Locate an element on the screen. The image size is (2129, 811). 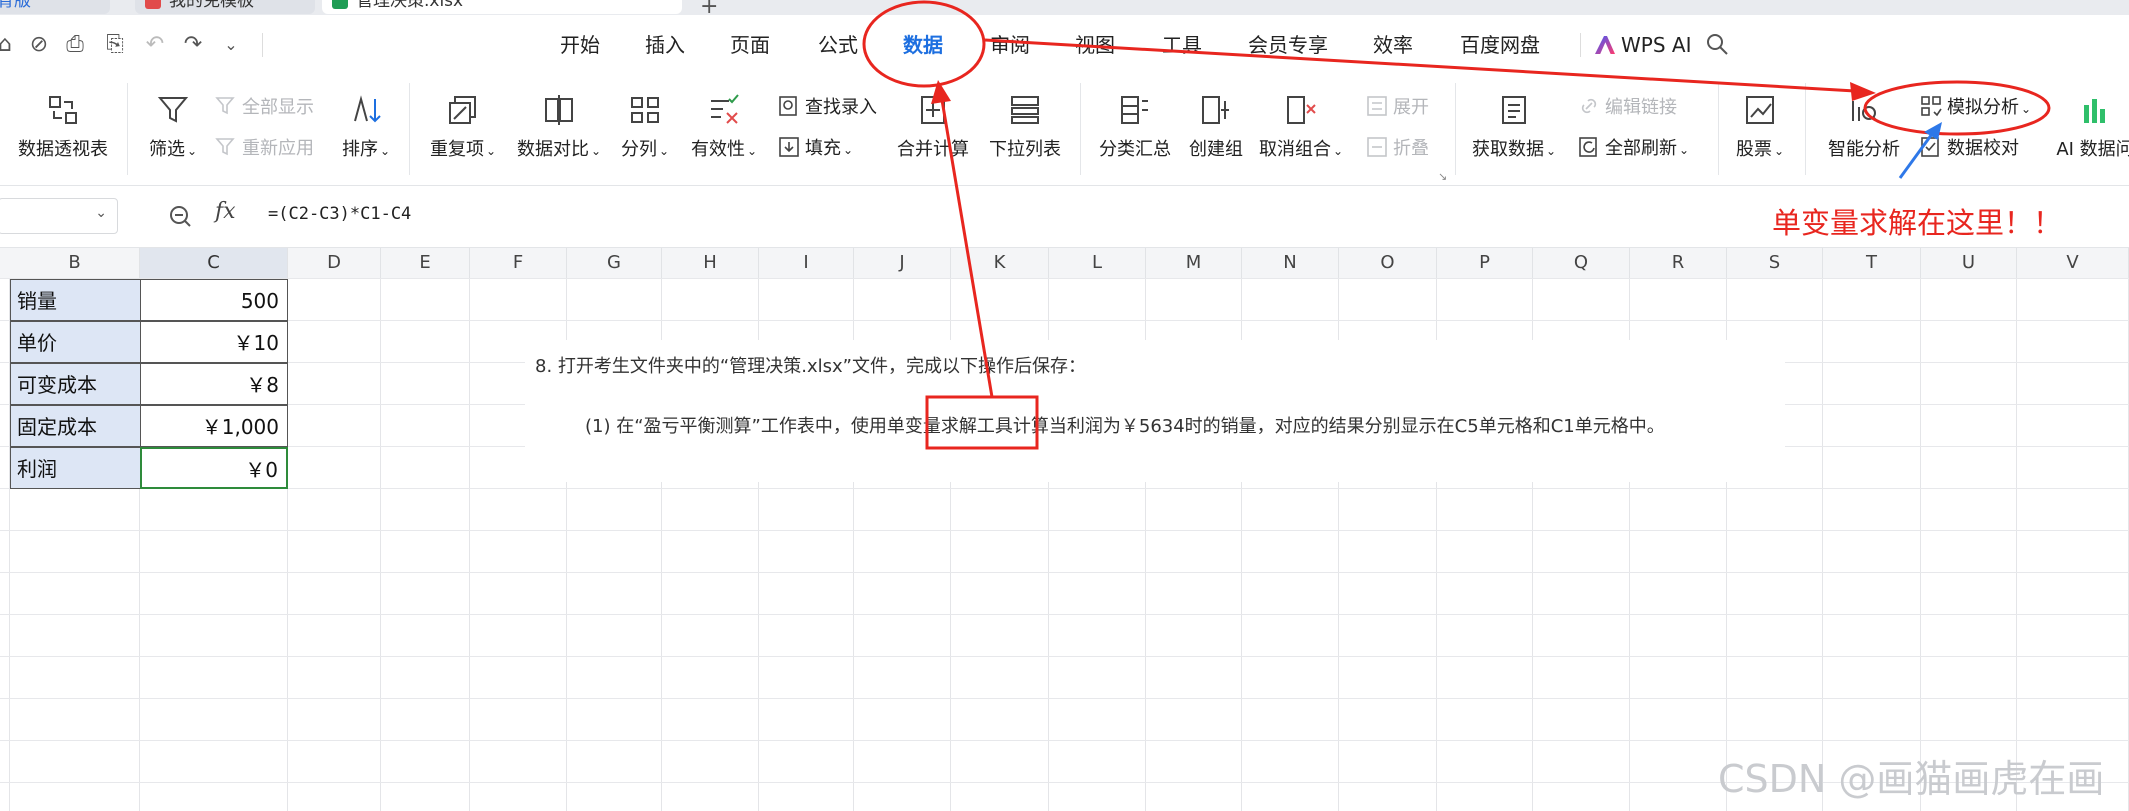
column-header-f: F is located at coordinates (518, 263).